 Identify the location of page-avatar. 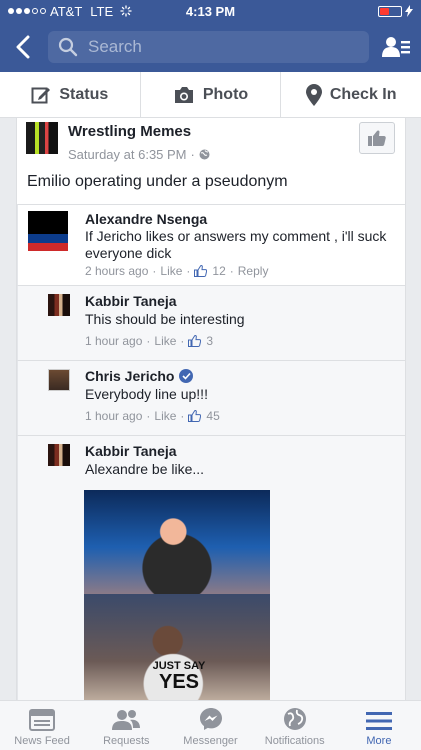
(42, 138).